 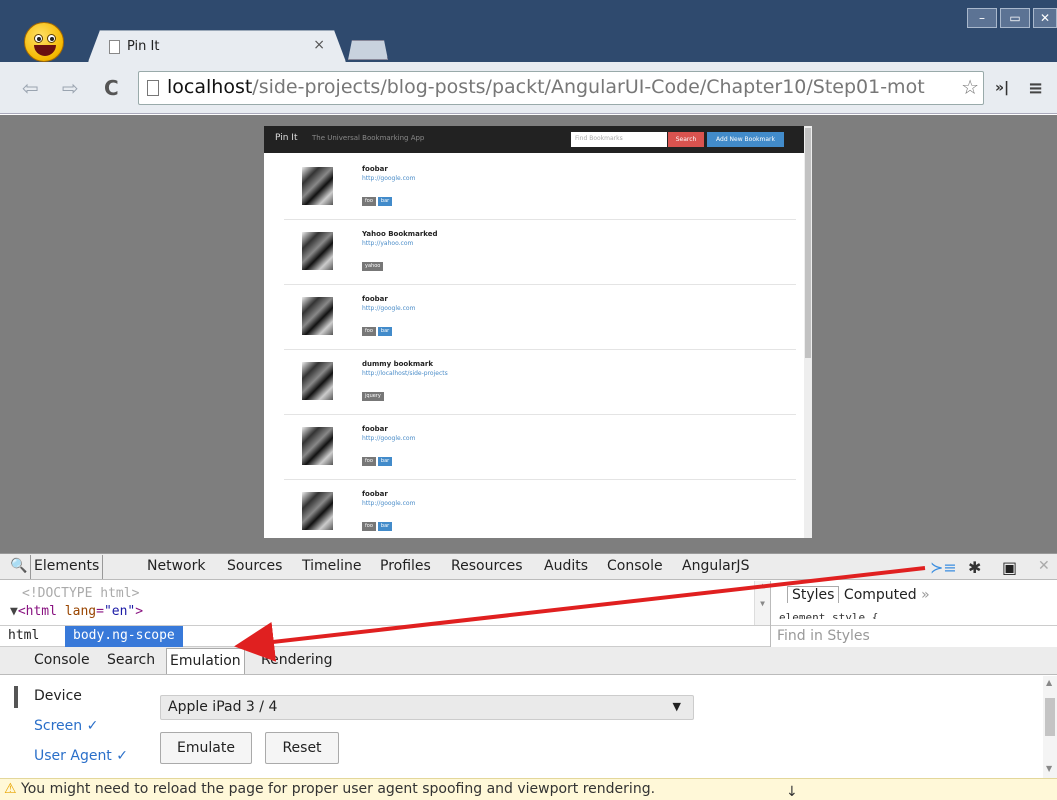 I want to click on doctype-node: <!DOCTYPE html>, so click(x=80, y=593).